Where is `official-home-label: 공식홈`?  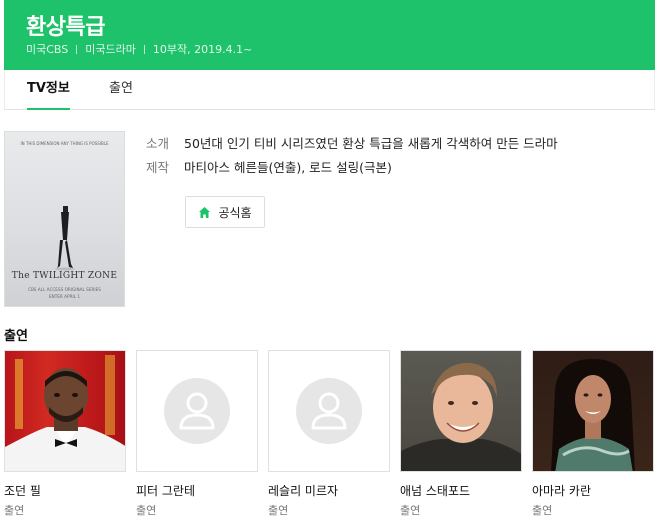 official-home-label: 공식홈 is located at coordinates (235, 212).